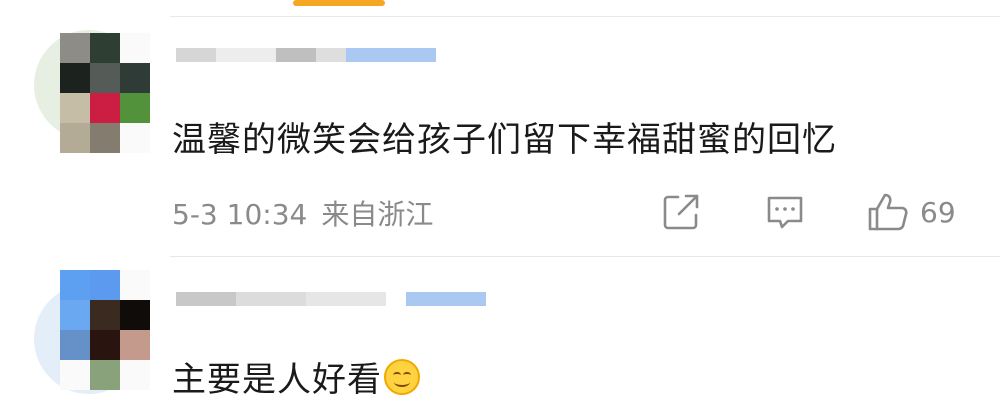 The width and height of the screenshot is (1000, 409). What do you see at coordinates (911, 212) in the screenshot?
I see `like-button: 69` at bounding box center [911, 212].